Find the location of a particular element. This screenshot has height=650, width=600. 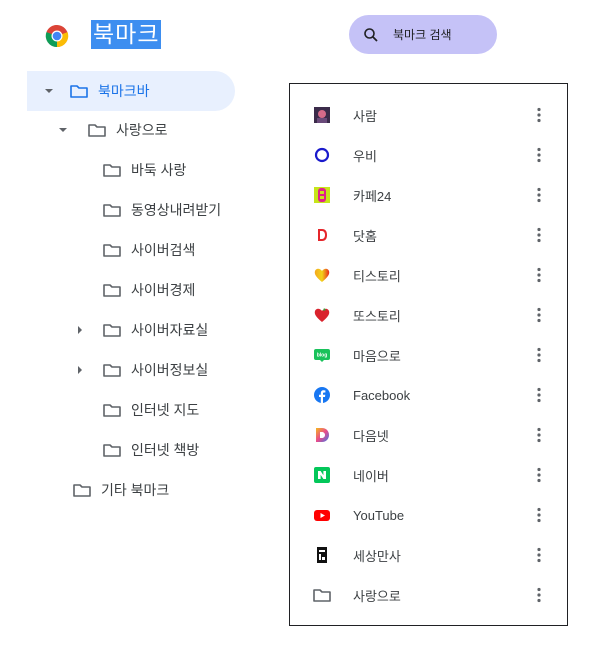

list-item: 네이버 is located at coordinates (428, 475).